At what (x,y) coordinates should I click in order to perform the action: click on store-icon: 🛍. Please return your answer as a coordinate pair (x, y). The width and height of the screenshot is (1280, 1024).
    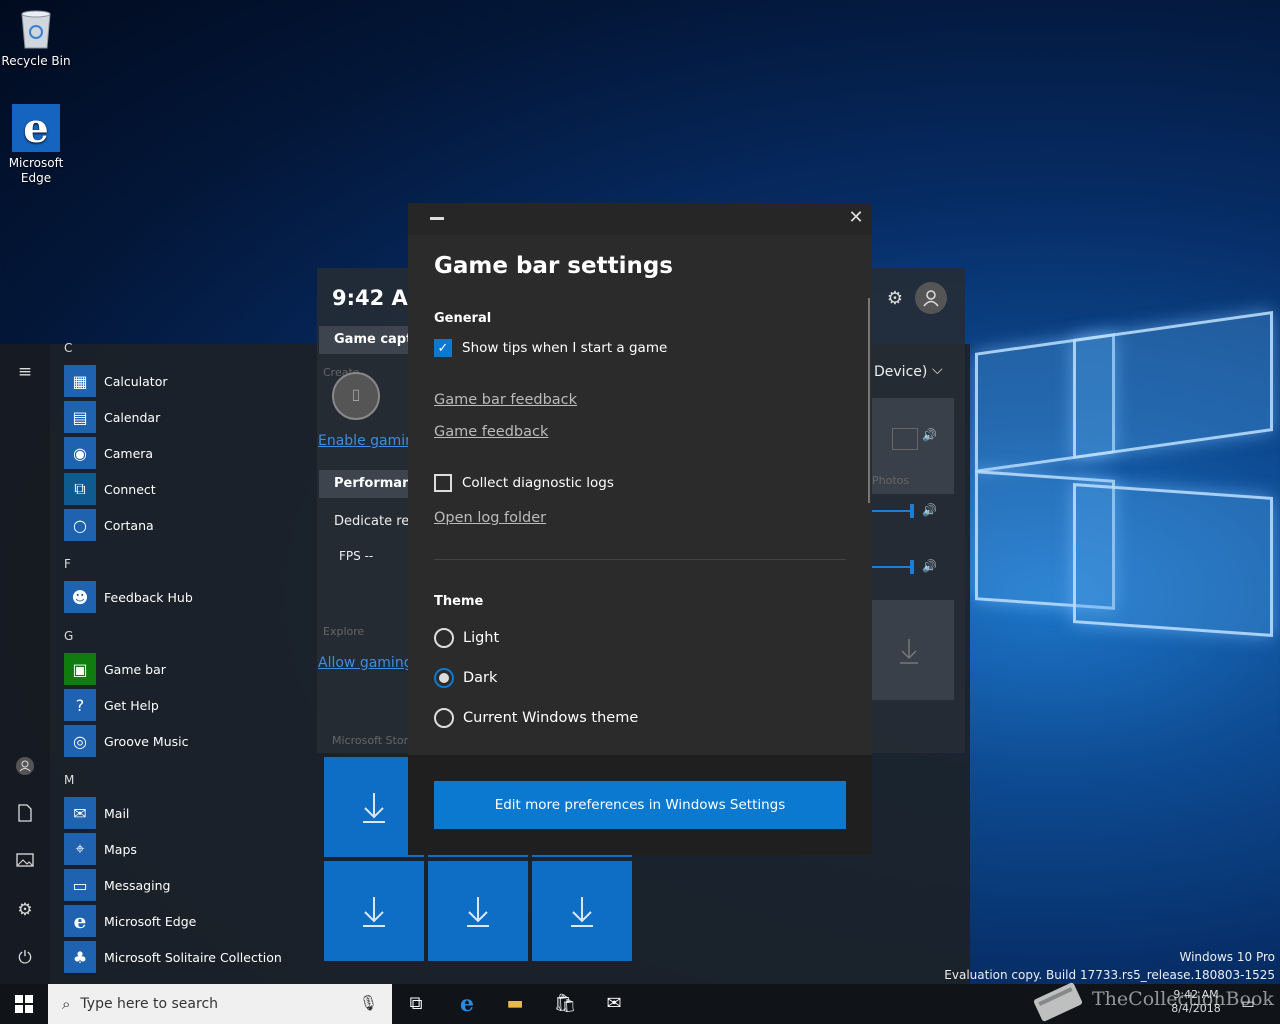
    Looking at the image, I should click on (565, 1004).